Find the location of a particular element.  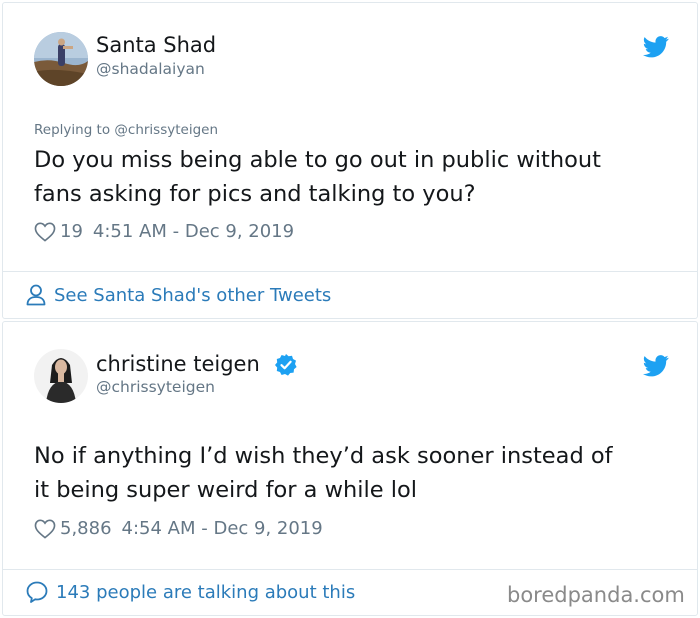

conversation-count-label: 143 people are talking about this is located at coordinates (205, 592).